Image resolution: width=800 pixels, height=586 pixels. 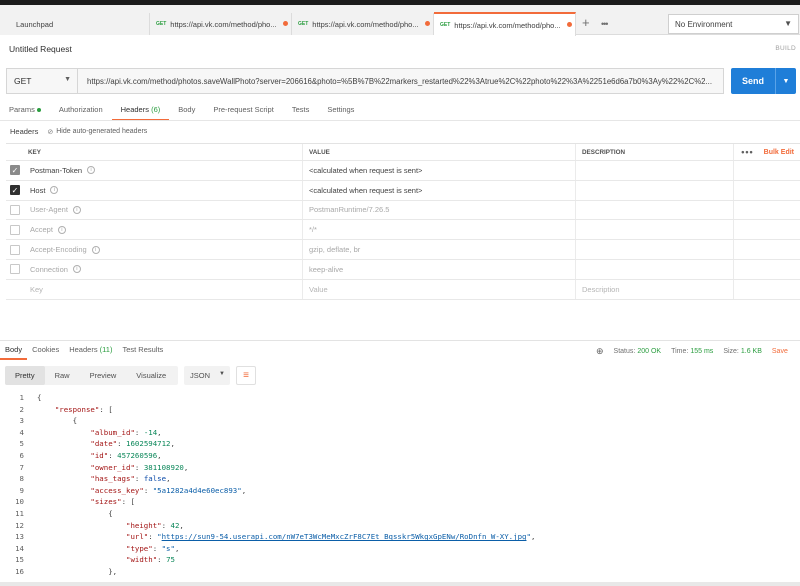 I want to click on time-value: 155 ms, so click(x=701, y=351).